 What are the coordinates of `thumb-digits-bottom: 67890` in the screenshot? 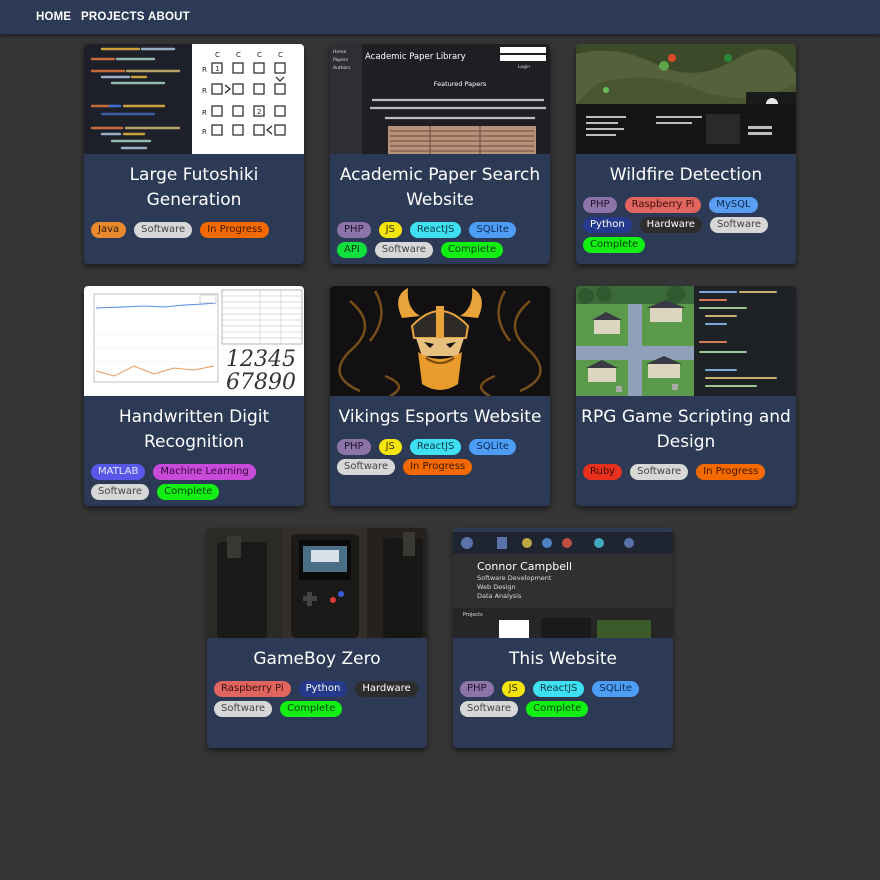 It's located at (261, 382).